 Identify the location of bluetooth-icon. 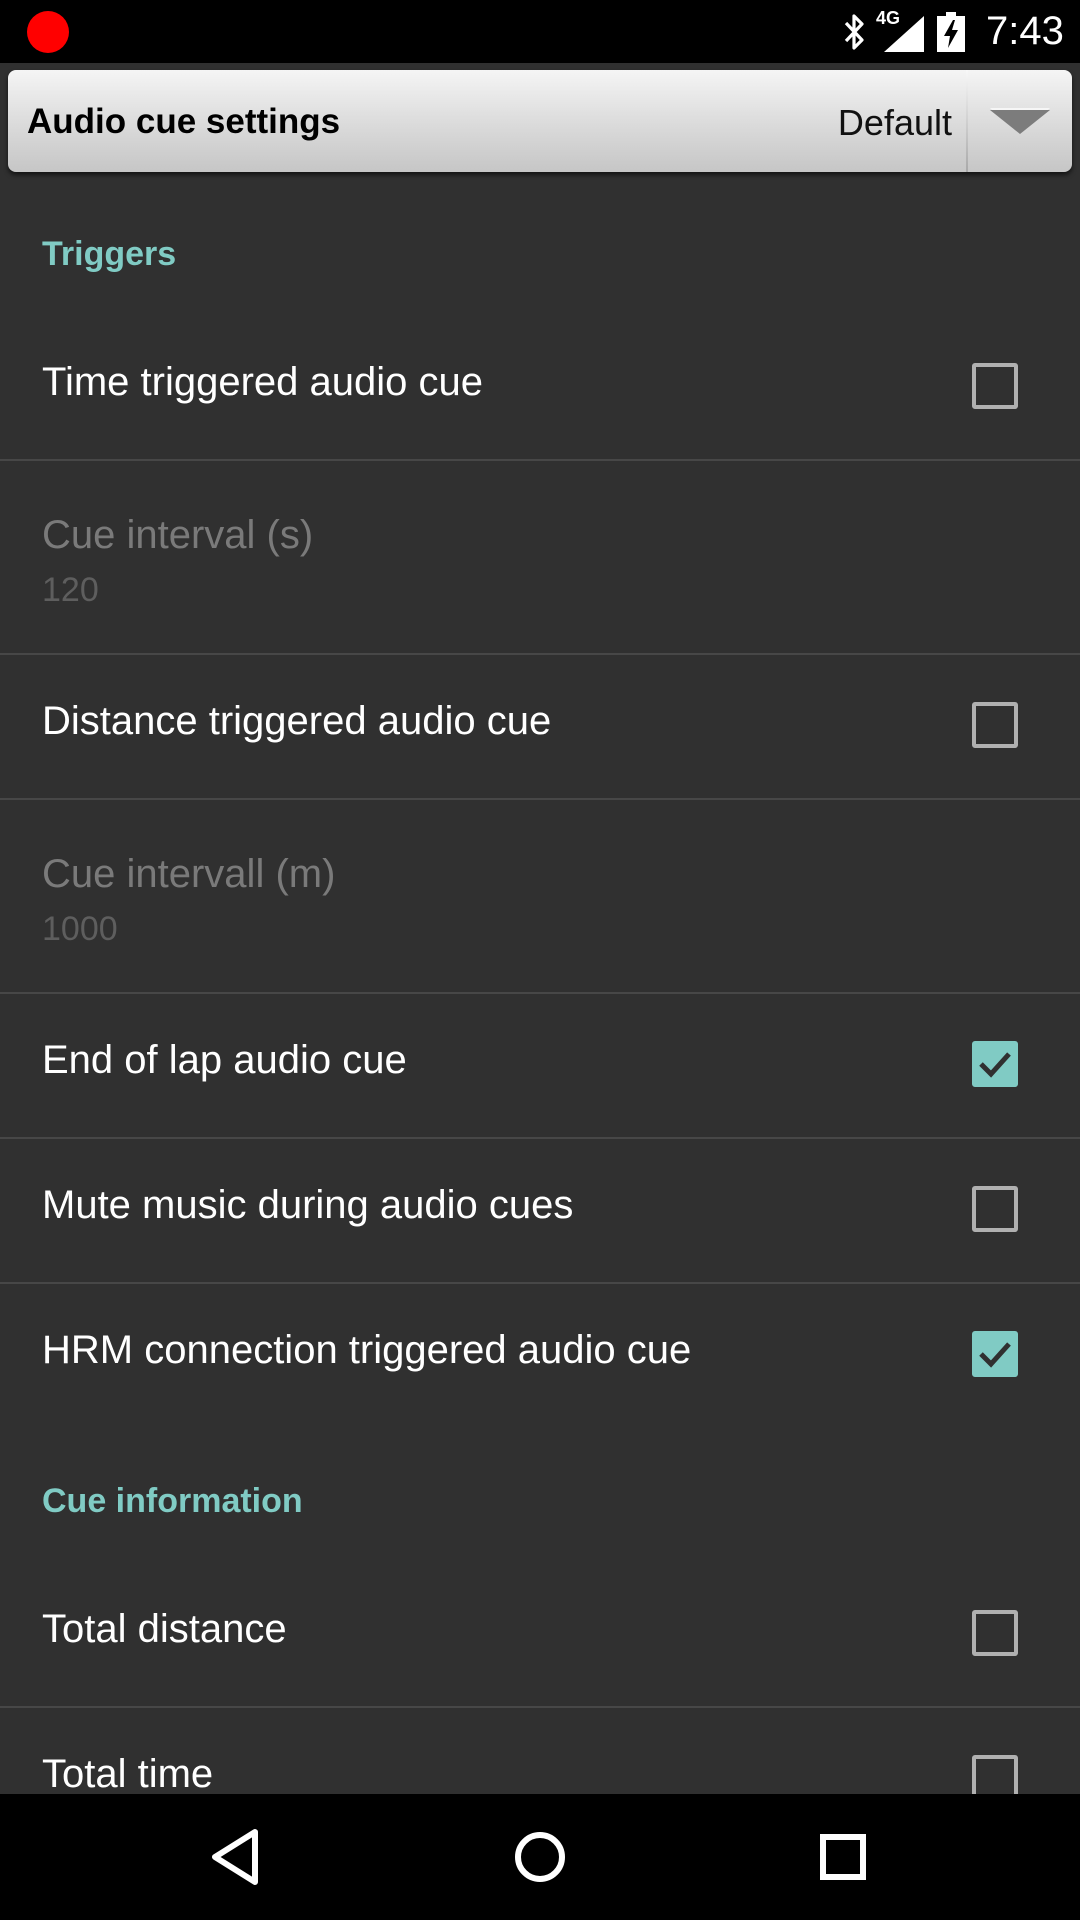
(854, 32).